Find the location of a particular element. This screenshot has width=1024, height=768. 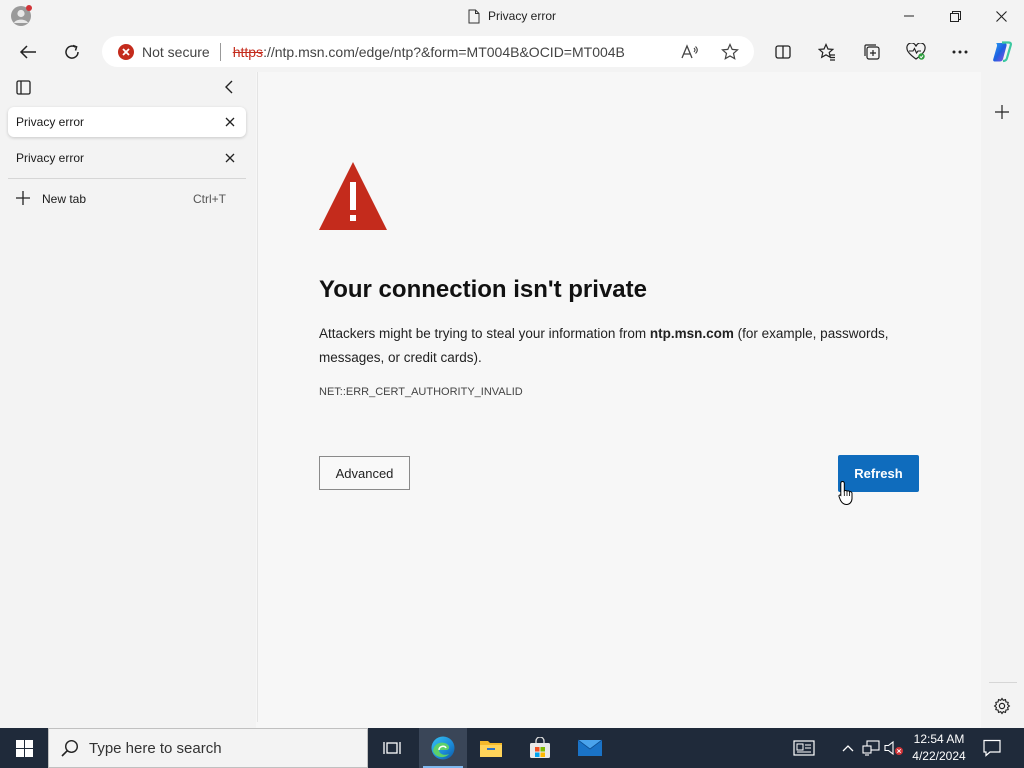

error-code: NET::ERR_CERT_AUTHORITY_INVALID is located at coordinates (421, 392).